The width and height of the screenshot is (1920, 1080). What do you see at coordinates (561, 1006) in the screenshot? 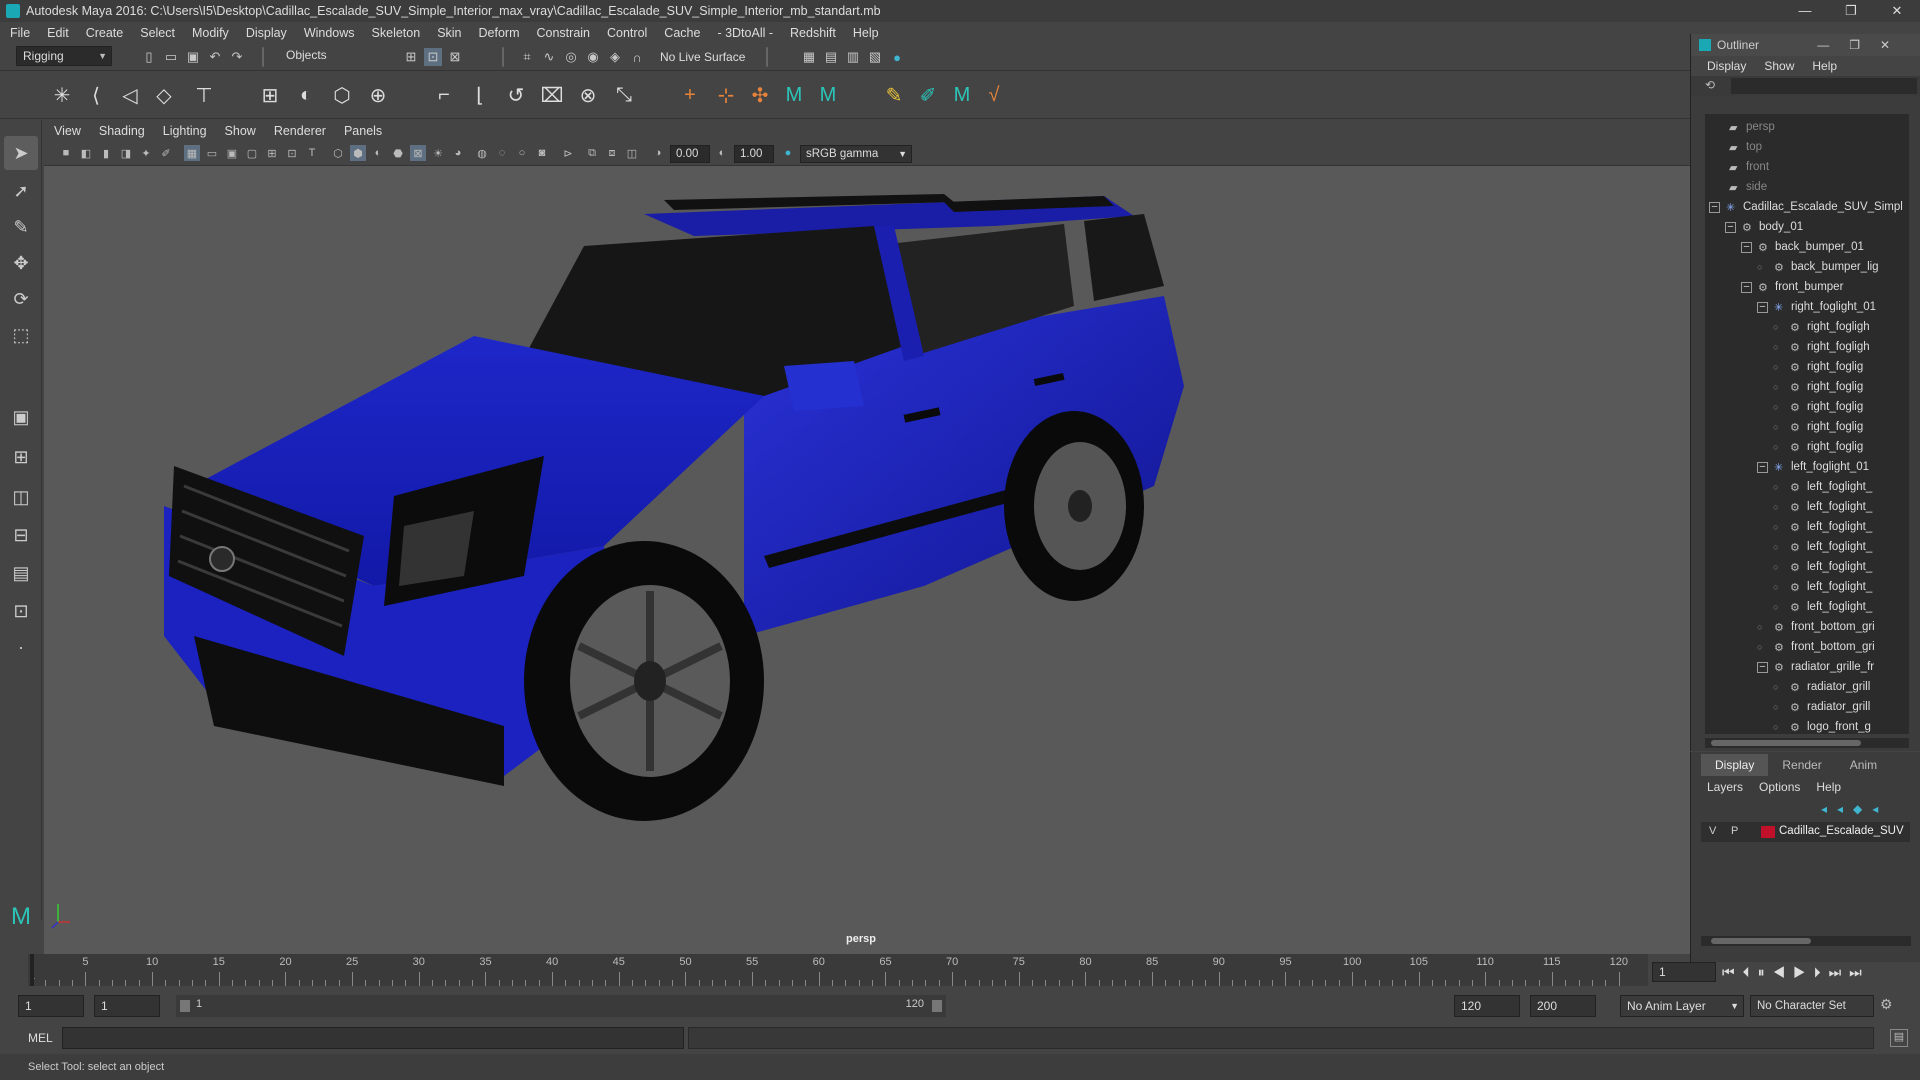
I see `range-bar: 1 120` at bounding box center [561, 1006].